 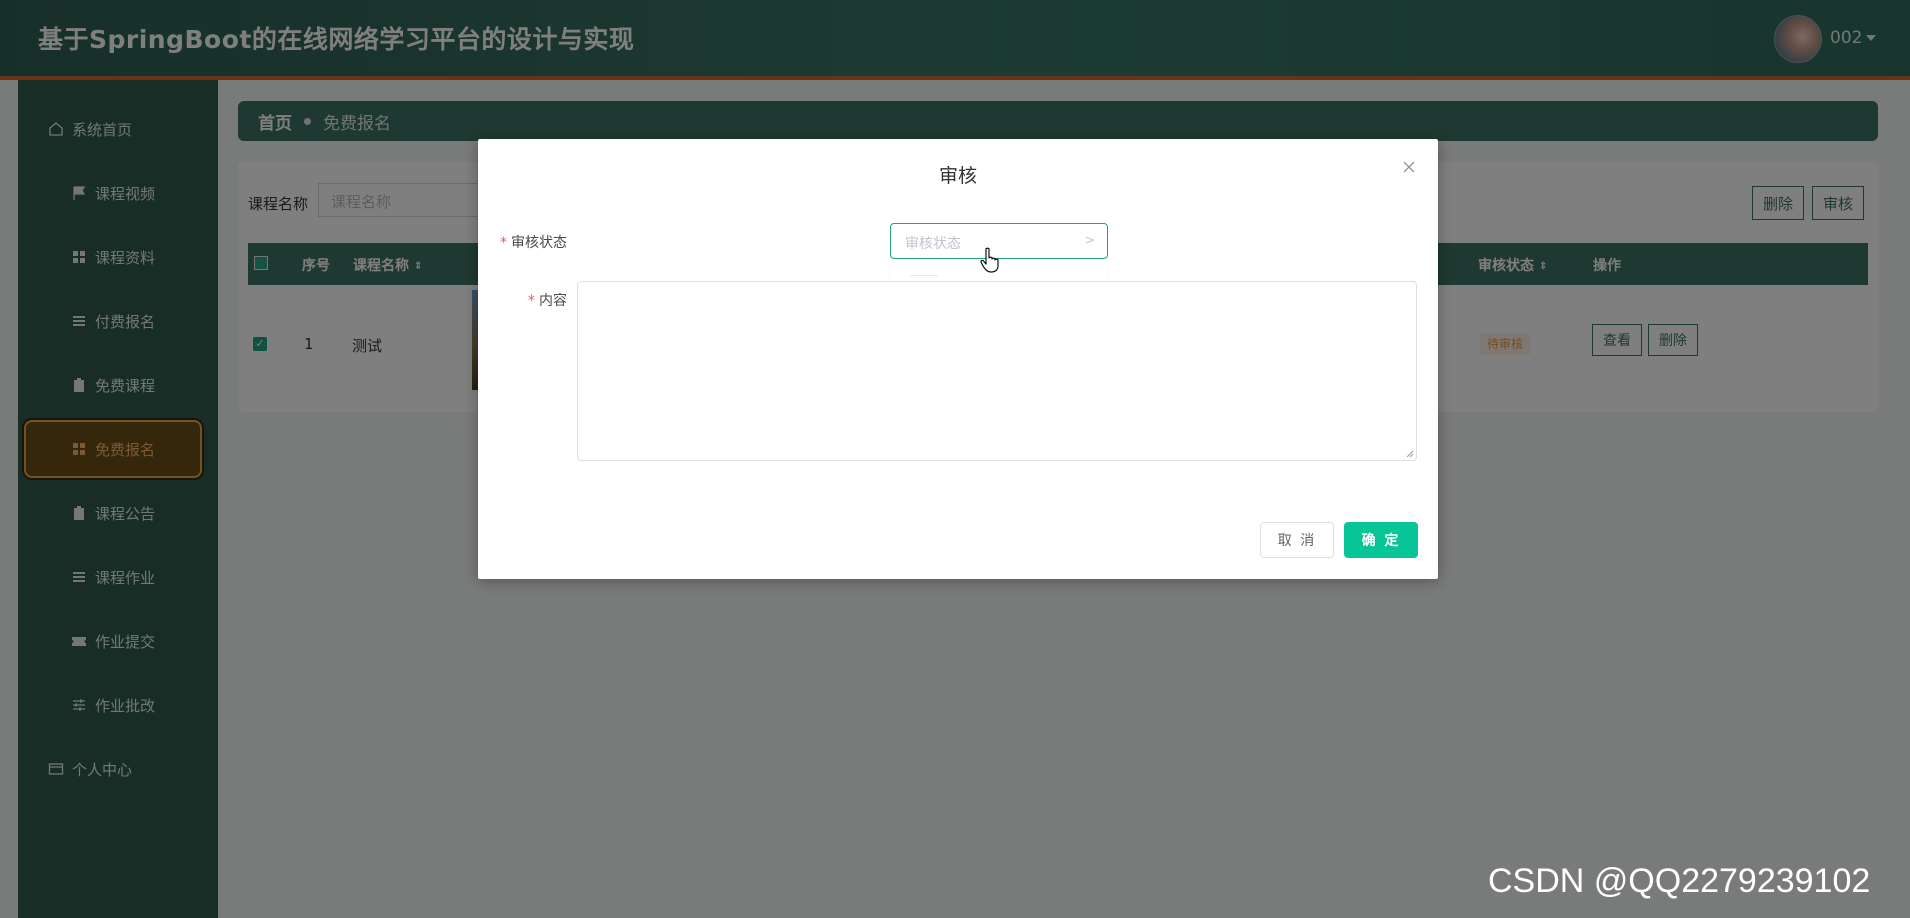 I want to click on status-field-label: * 审核状态, so click(x=533, y=242).